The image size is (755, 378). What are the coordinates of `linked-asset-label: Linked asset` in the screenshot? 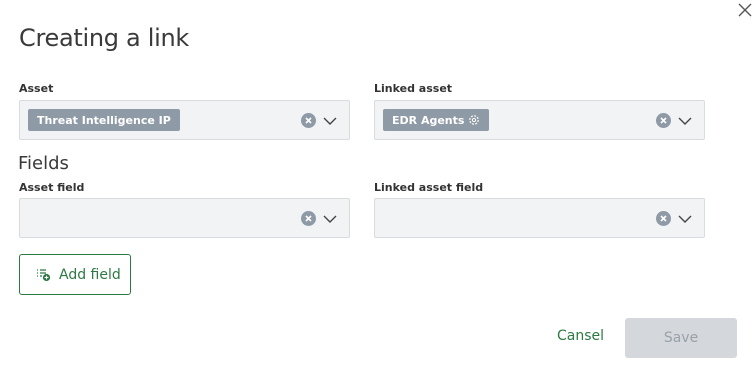 It's located at (413, 88).